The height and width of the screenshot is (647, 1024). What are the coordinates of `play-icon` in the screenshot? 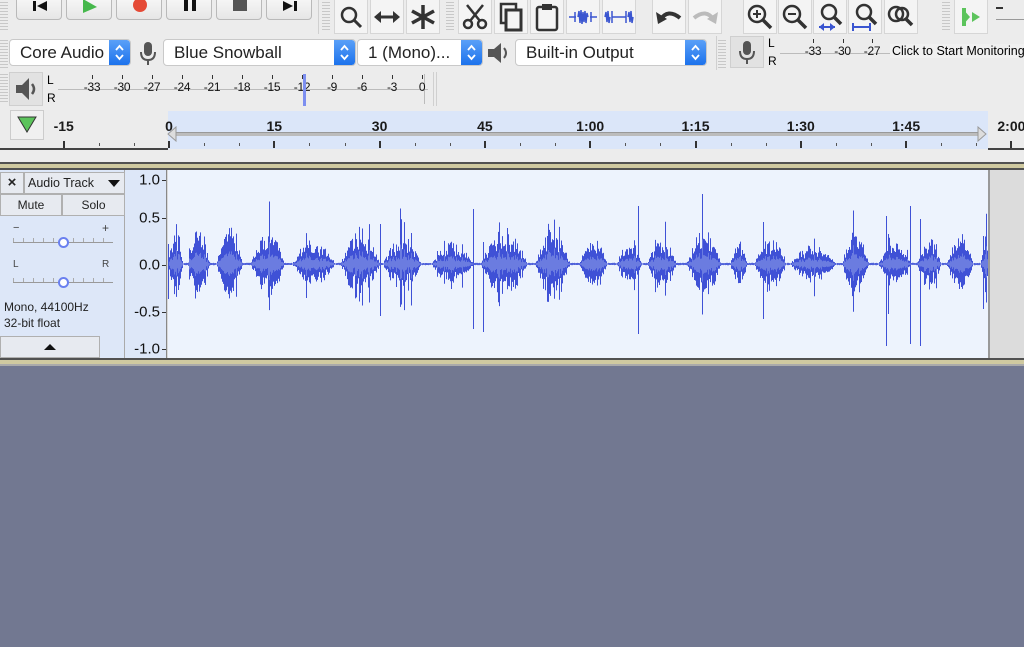 It's located at (90, 6).